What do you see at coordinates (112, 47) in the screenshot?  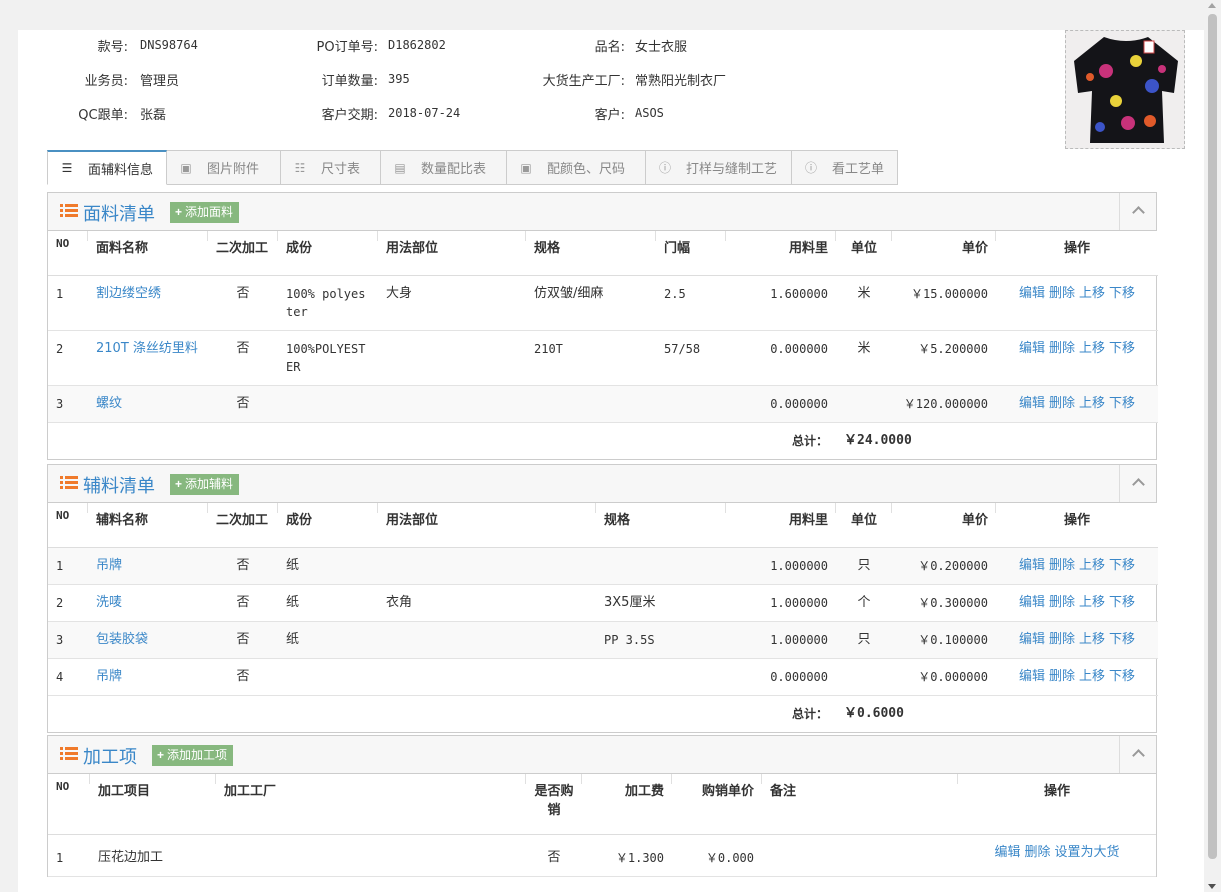 I see `style-no-label: 款号:` at bounding box center [112, 47].